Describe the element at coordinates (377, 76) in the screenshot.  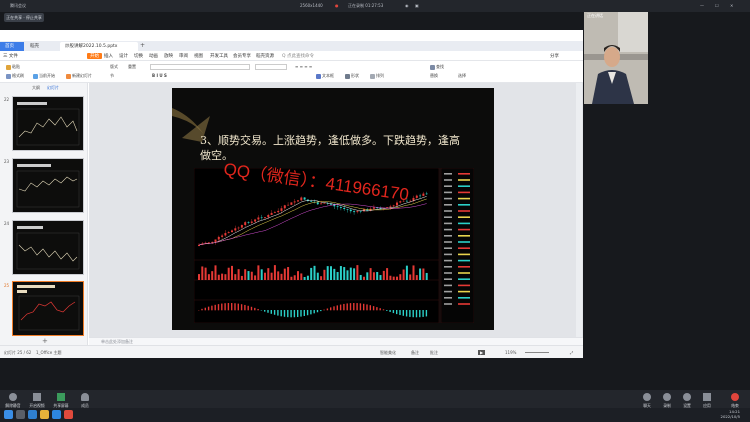
I see `arrange-button: 排列` at that location.